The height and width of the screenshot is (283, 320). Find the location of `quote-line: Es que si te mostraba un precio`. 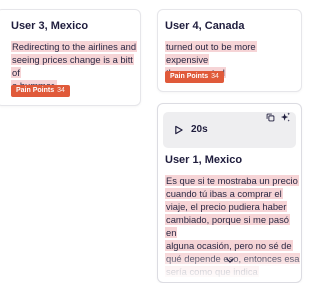

quote-line: Es que si te mostraba un precio is located at coordinates (232, 180).